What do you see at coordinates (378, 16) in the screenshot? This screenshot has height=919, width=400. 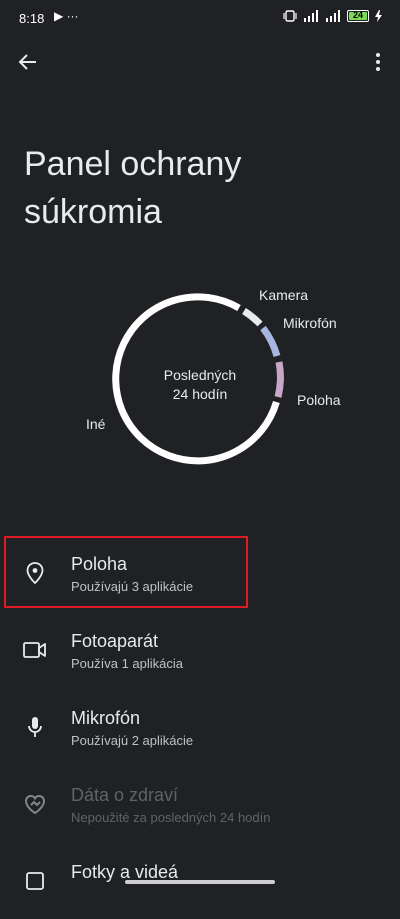 I see `charging-icon` at bounding box center [378, 16].